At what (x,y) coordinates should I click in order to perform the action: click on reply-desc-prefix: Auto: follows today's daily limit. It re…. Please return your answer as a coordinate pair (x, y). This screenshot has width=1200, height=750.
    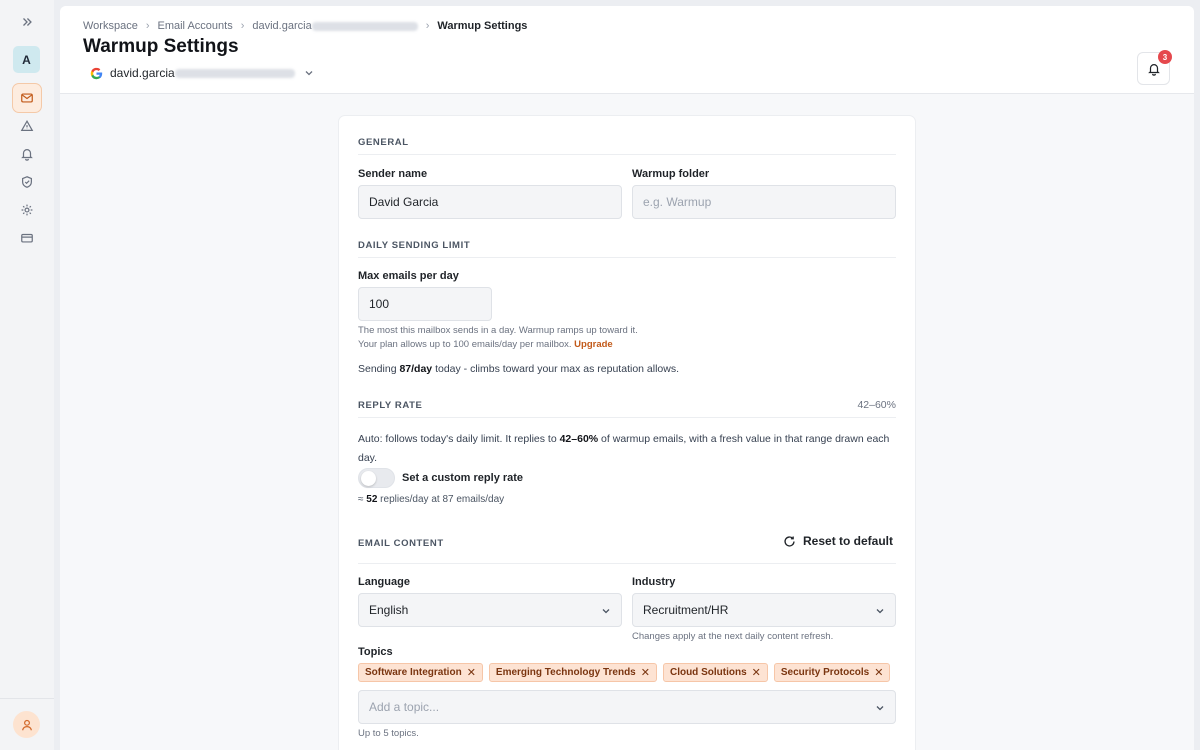
    Looking at the image, I should click on (459, 439).